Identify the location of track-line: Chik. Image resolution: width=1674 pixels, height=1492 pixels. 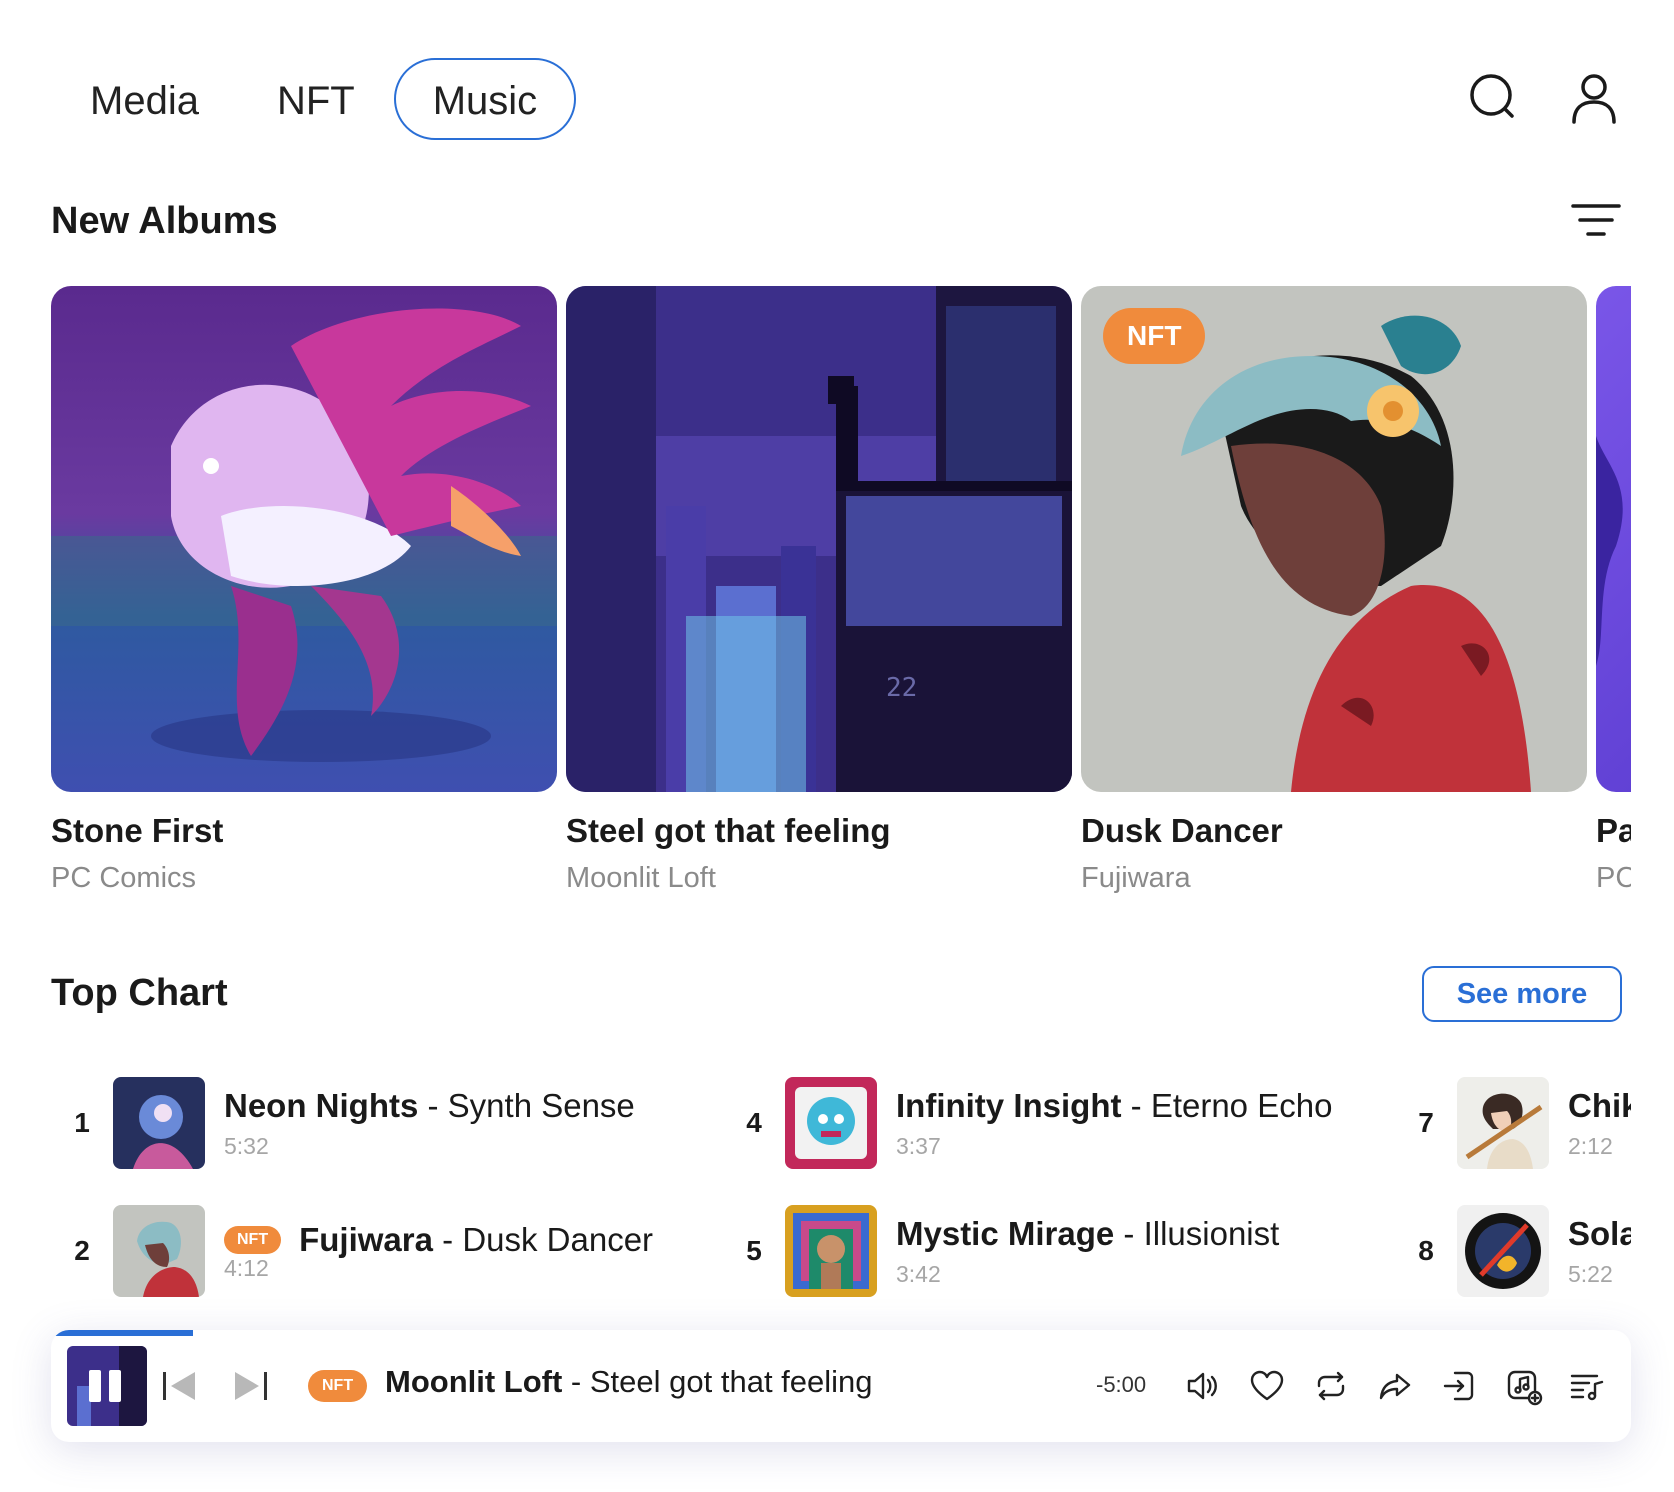
(1599, 1106).